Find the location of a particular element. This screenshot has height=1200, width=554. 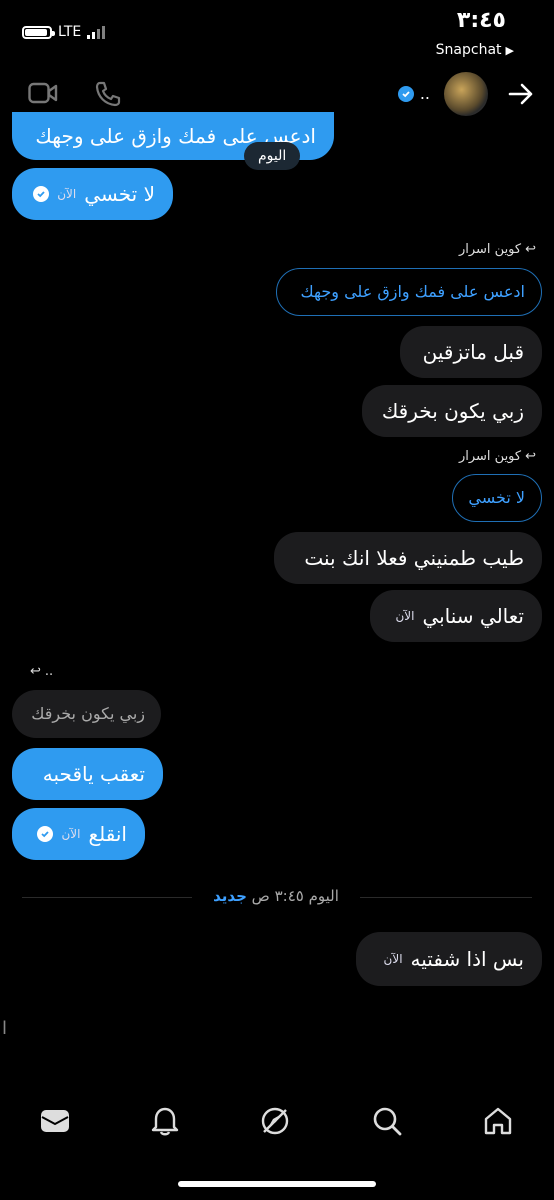

quoted-message: ادعس على فمك وازق على وجهك is located at coordinates (409, 292).